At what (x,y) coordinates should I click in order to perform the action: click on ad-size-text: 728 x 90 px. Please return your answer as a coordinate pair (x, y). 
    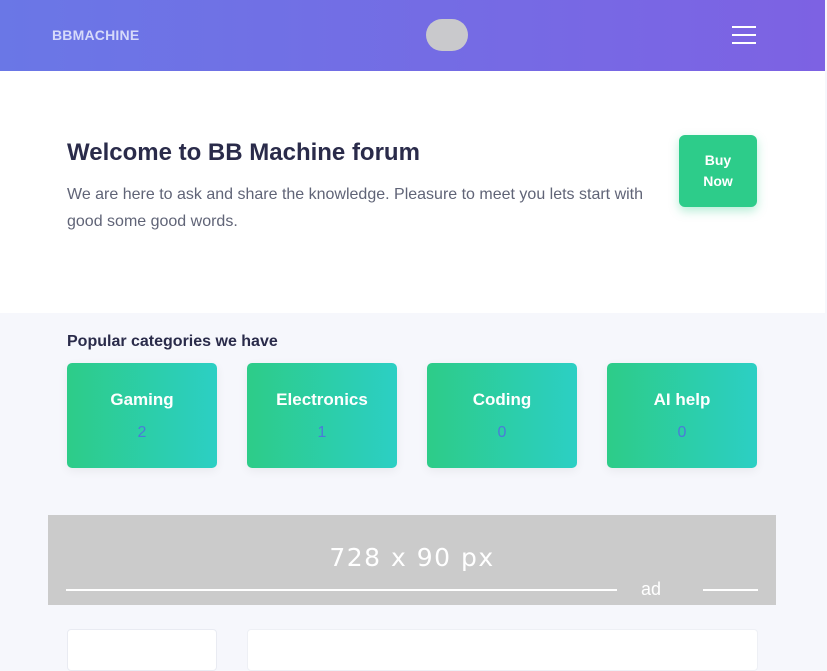
    Looking at the image, I should click on (412, 557).